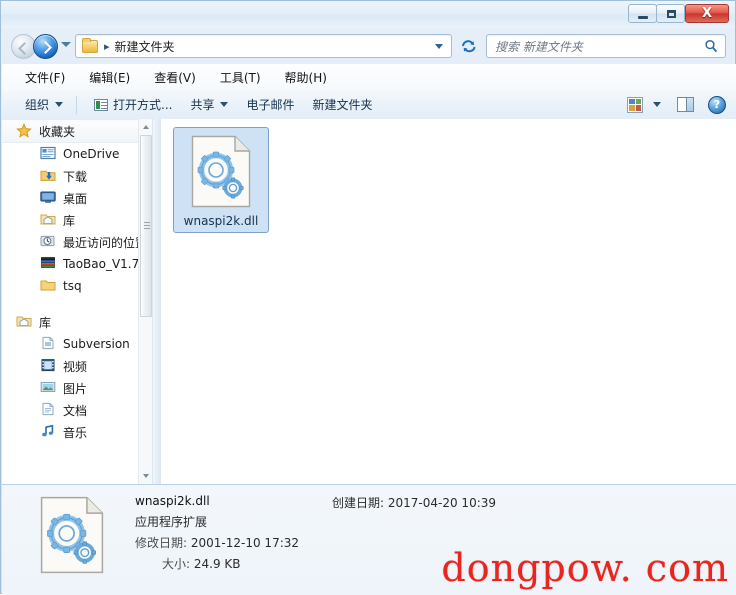 This screenshot has height=595, width=736. What do you see at coordinates (77, 286) in the screenshot?
I see `sidebar-item-tsq: tsq` at bounding box center [77, 286].